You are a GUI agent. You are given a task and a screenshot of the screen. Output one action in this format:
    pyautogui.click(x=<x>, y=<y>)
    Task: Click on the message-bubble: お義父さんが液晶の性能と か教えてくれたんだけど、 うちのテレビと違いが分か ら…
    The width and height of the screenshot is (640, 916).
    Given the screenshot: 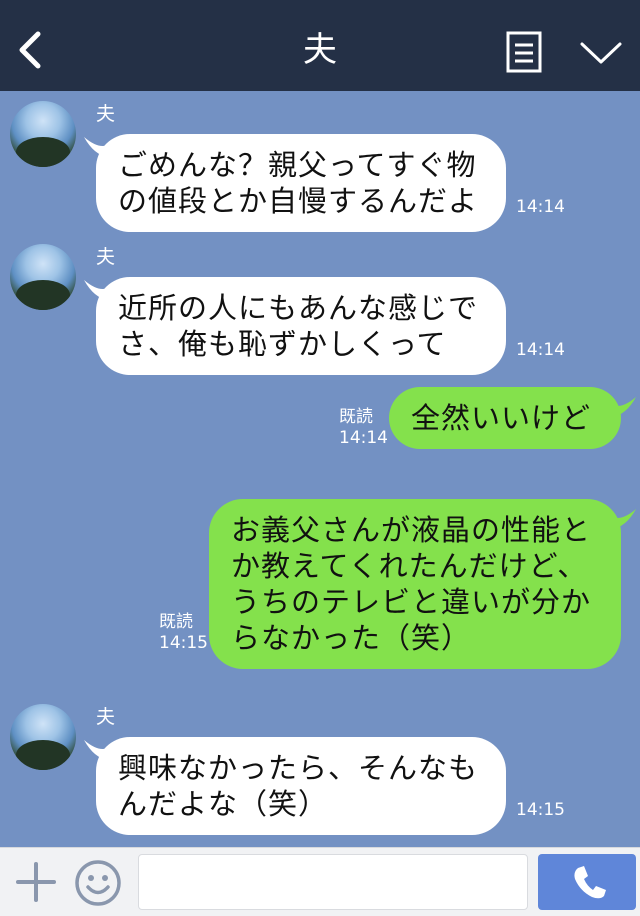 What is the action you would take?
    pyautogui.click(x=415, y=584)
    